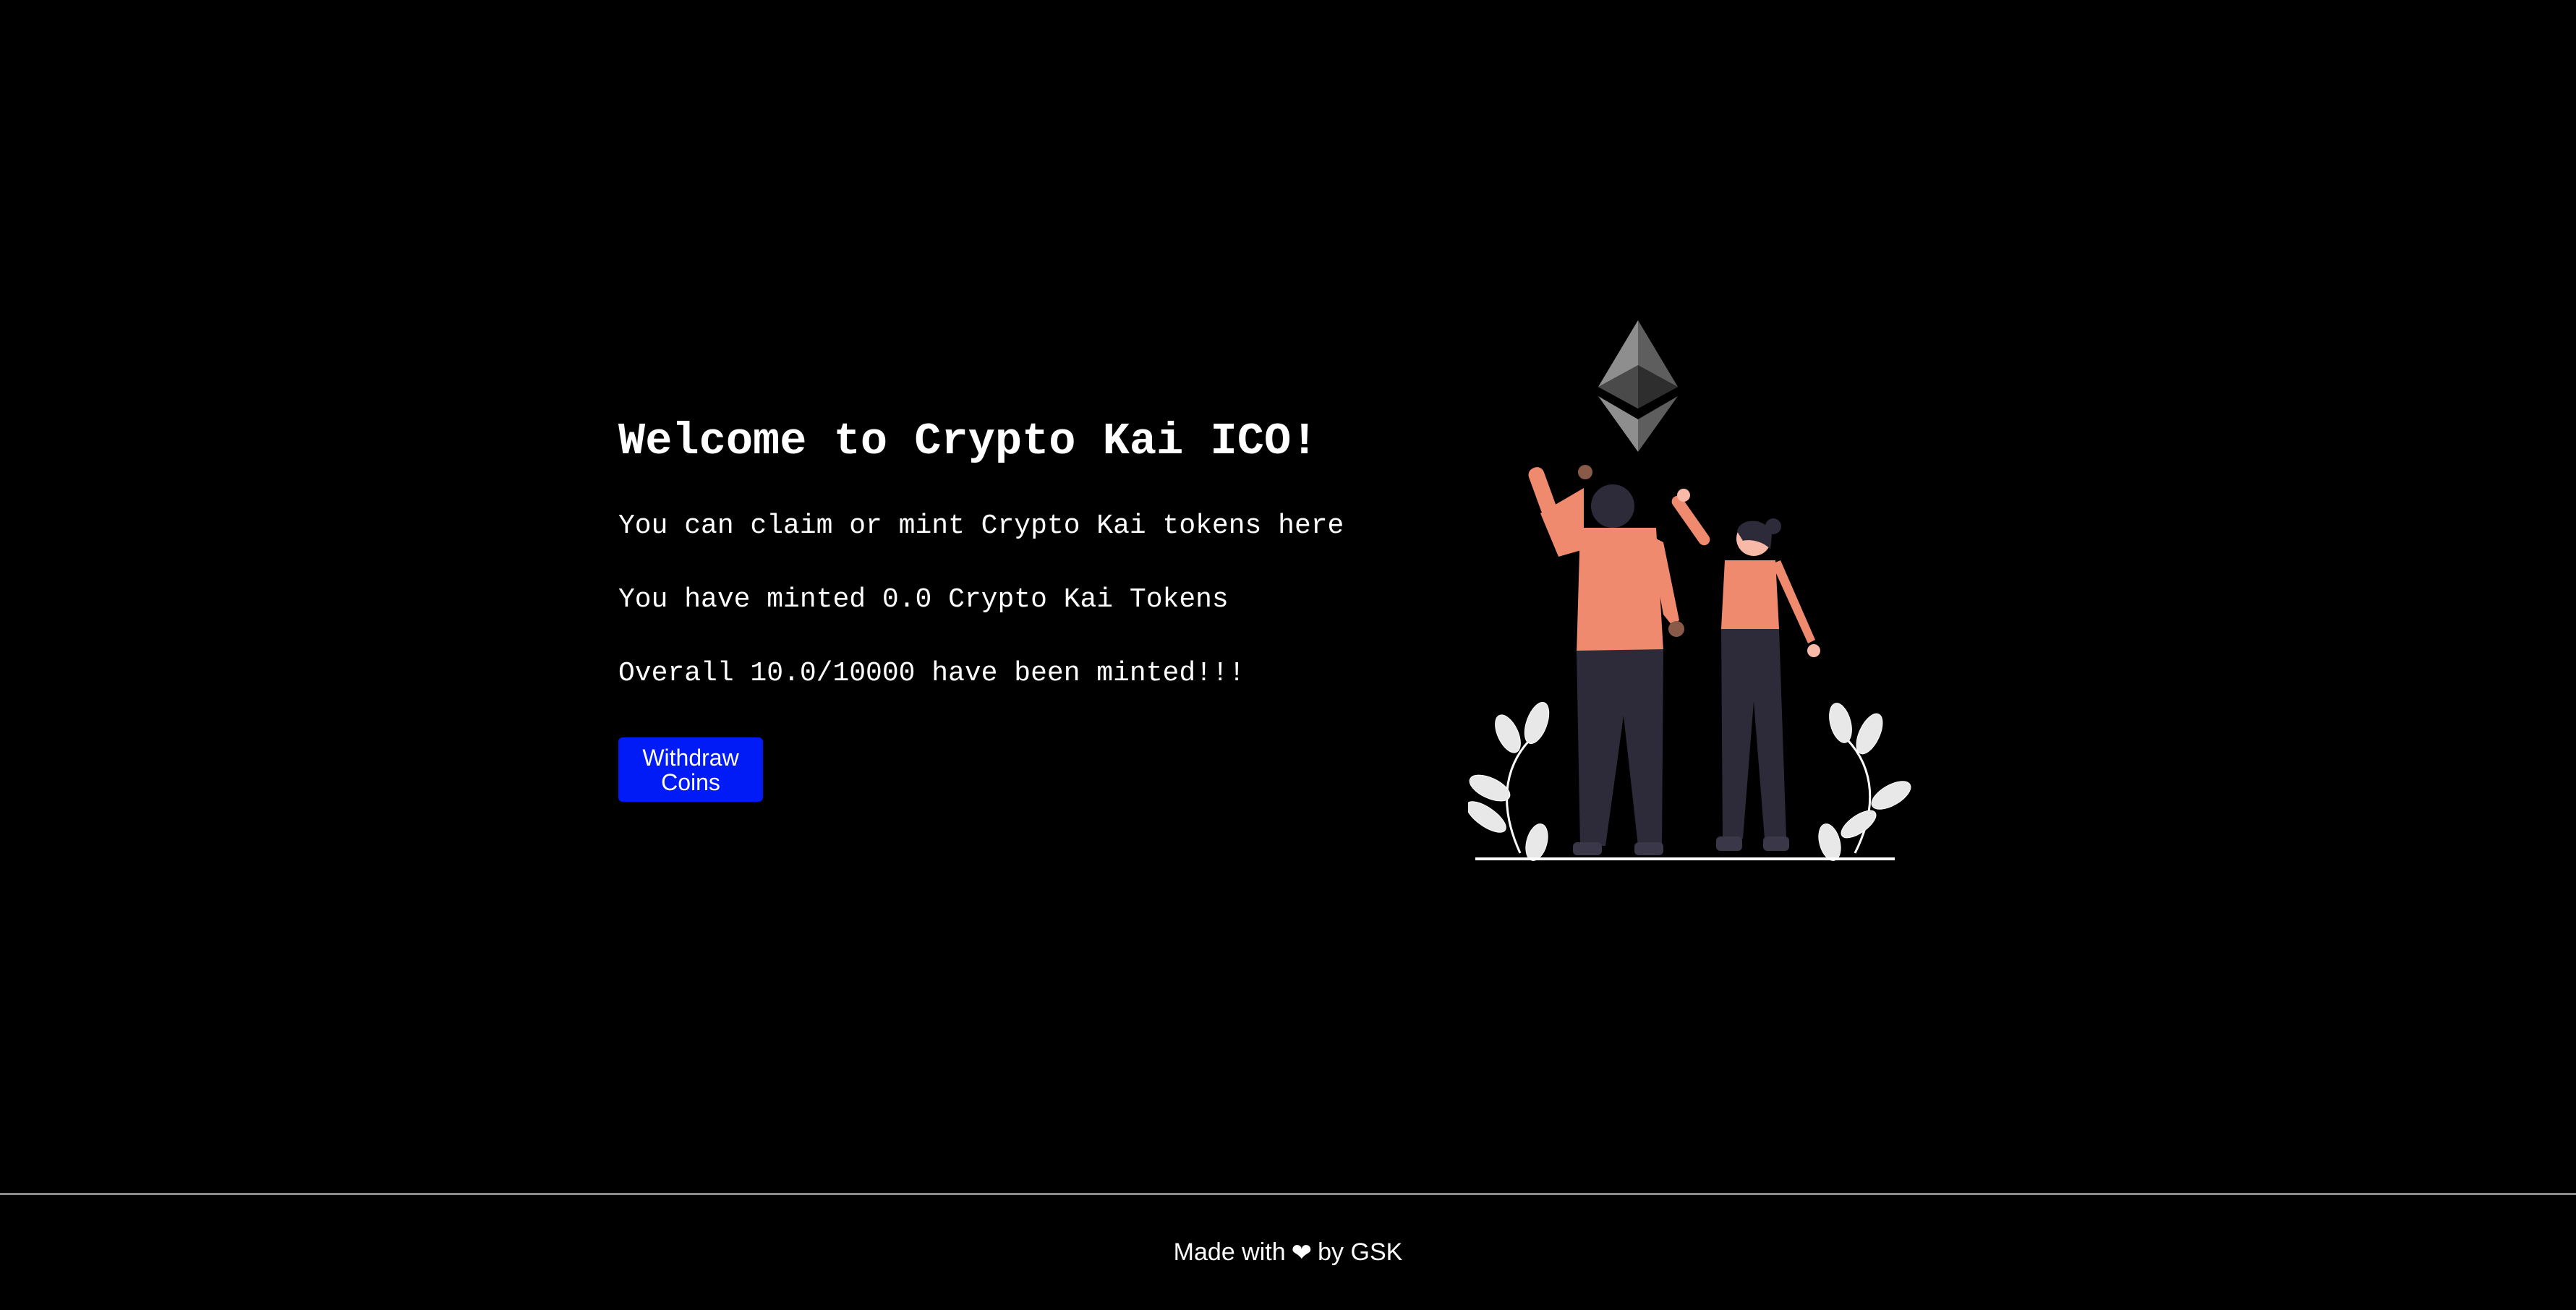  What do you see at coordinates (1288, 1253) in the screenshot?
I see `footer: Made with ❤ by GSK` at bounding box center [1288, 1253].